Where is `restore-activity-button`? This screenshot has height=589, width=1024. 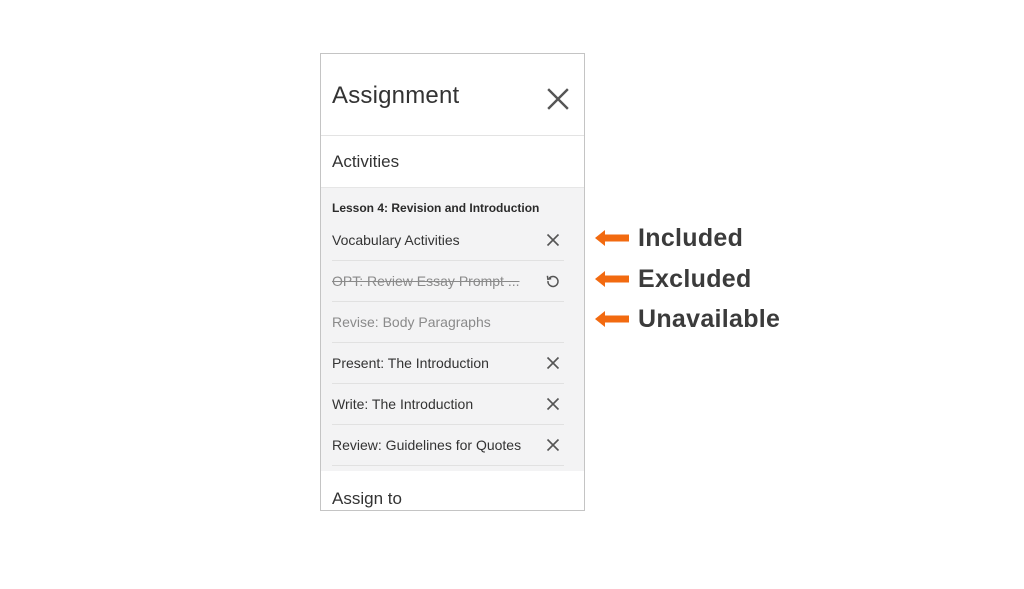
restore-activity-button is located at coordinates (553, 281).